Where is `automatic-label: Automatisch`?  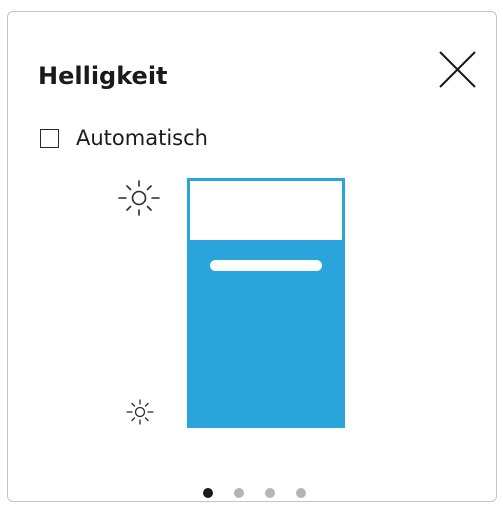
automatic-label: Automatisch is located at coordinates (142, 138).